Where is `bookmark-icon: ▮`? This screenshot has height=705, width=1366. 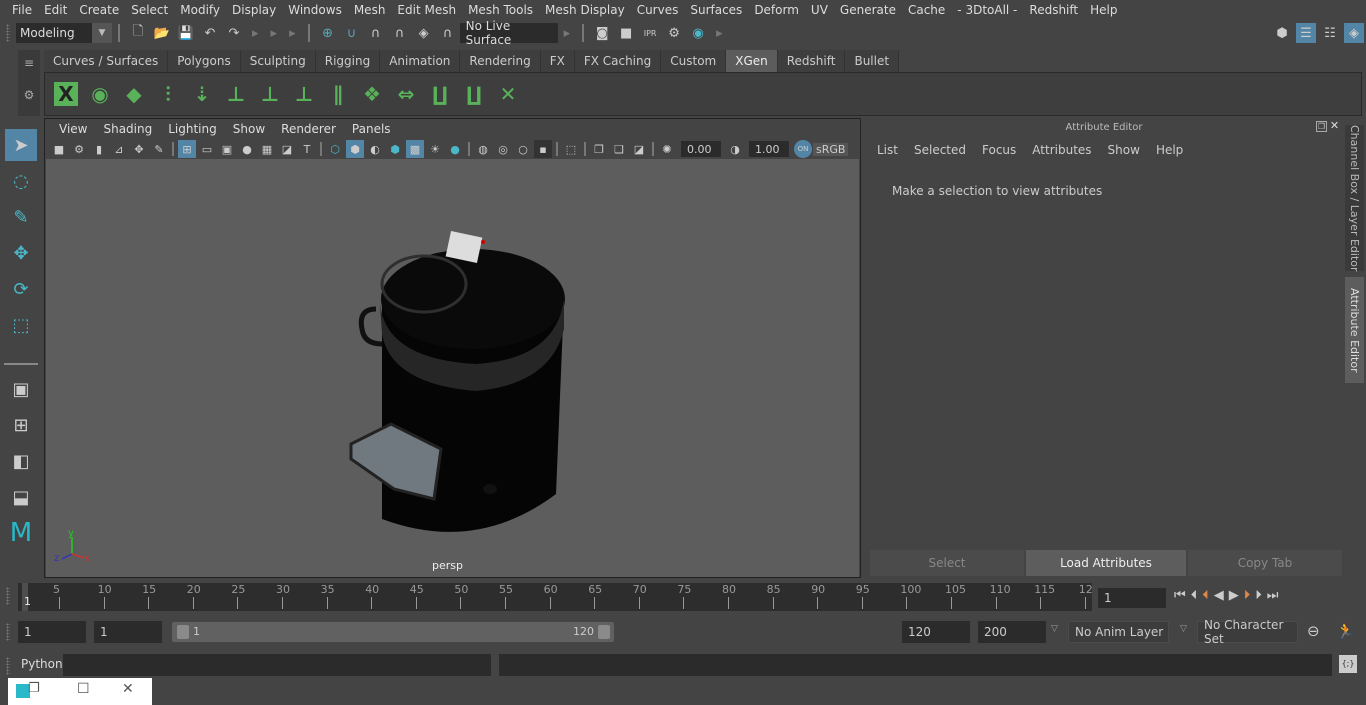
bookmark-icon: ▮ is located at coordinates (99, 149).